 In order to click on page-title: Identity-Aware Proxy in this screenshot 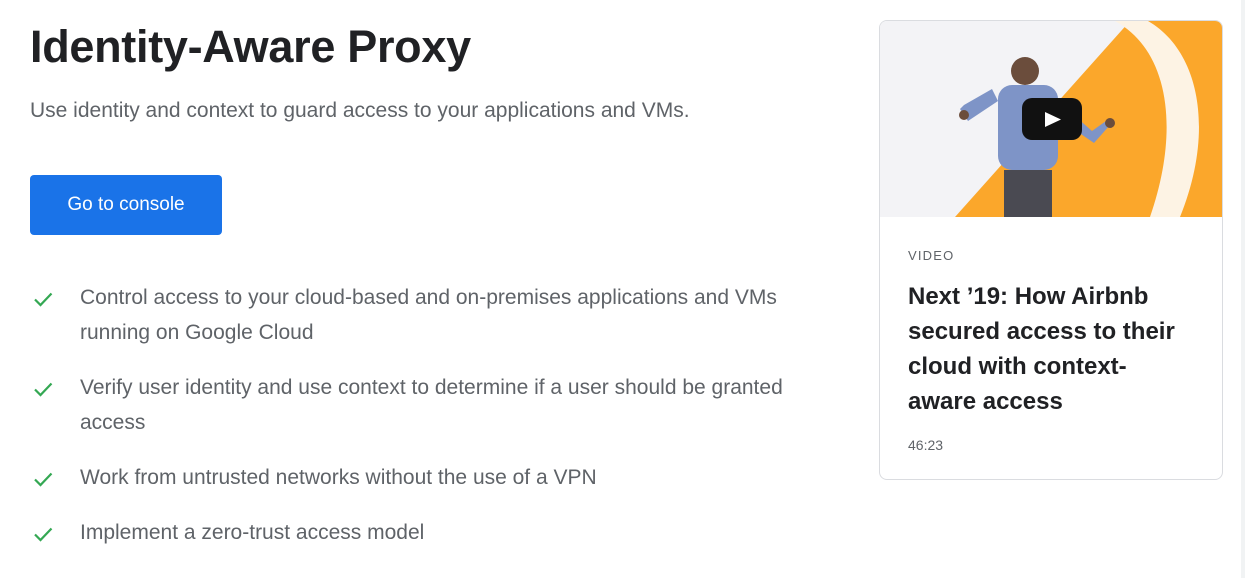, I will do `click(250, 46)`.